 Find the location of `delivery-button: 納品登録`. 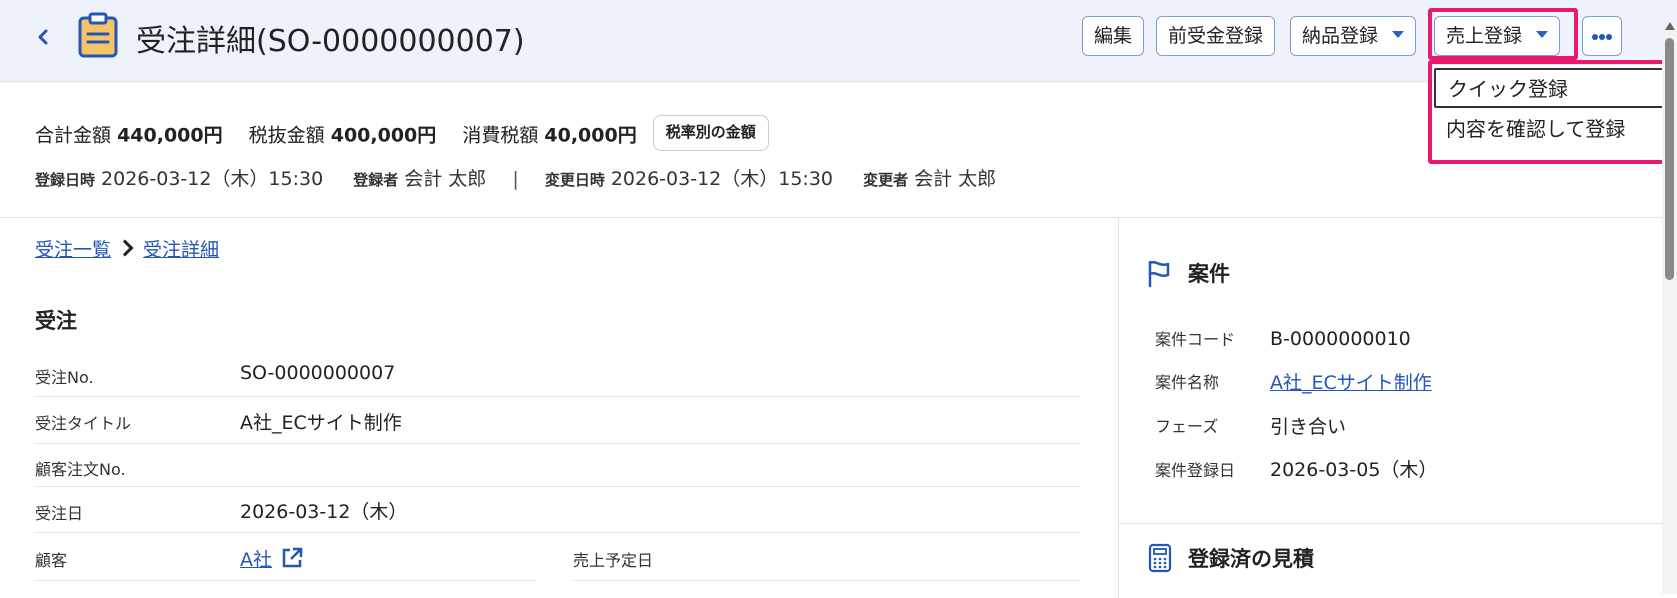

delivery-button: 納品登録 is located at coordinates (1353, 36).